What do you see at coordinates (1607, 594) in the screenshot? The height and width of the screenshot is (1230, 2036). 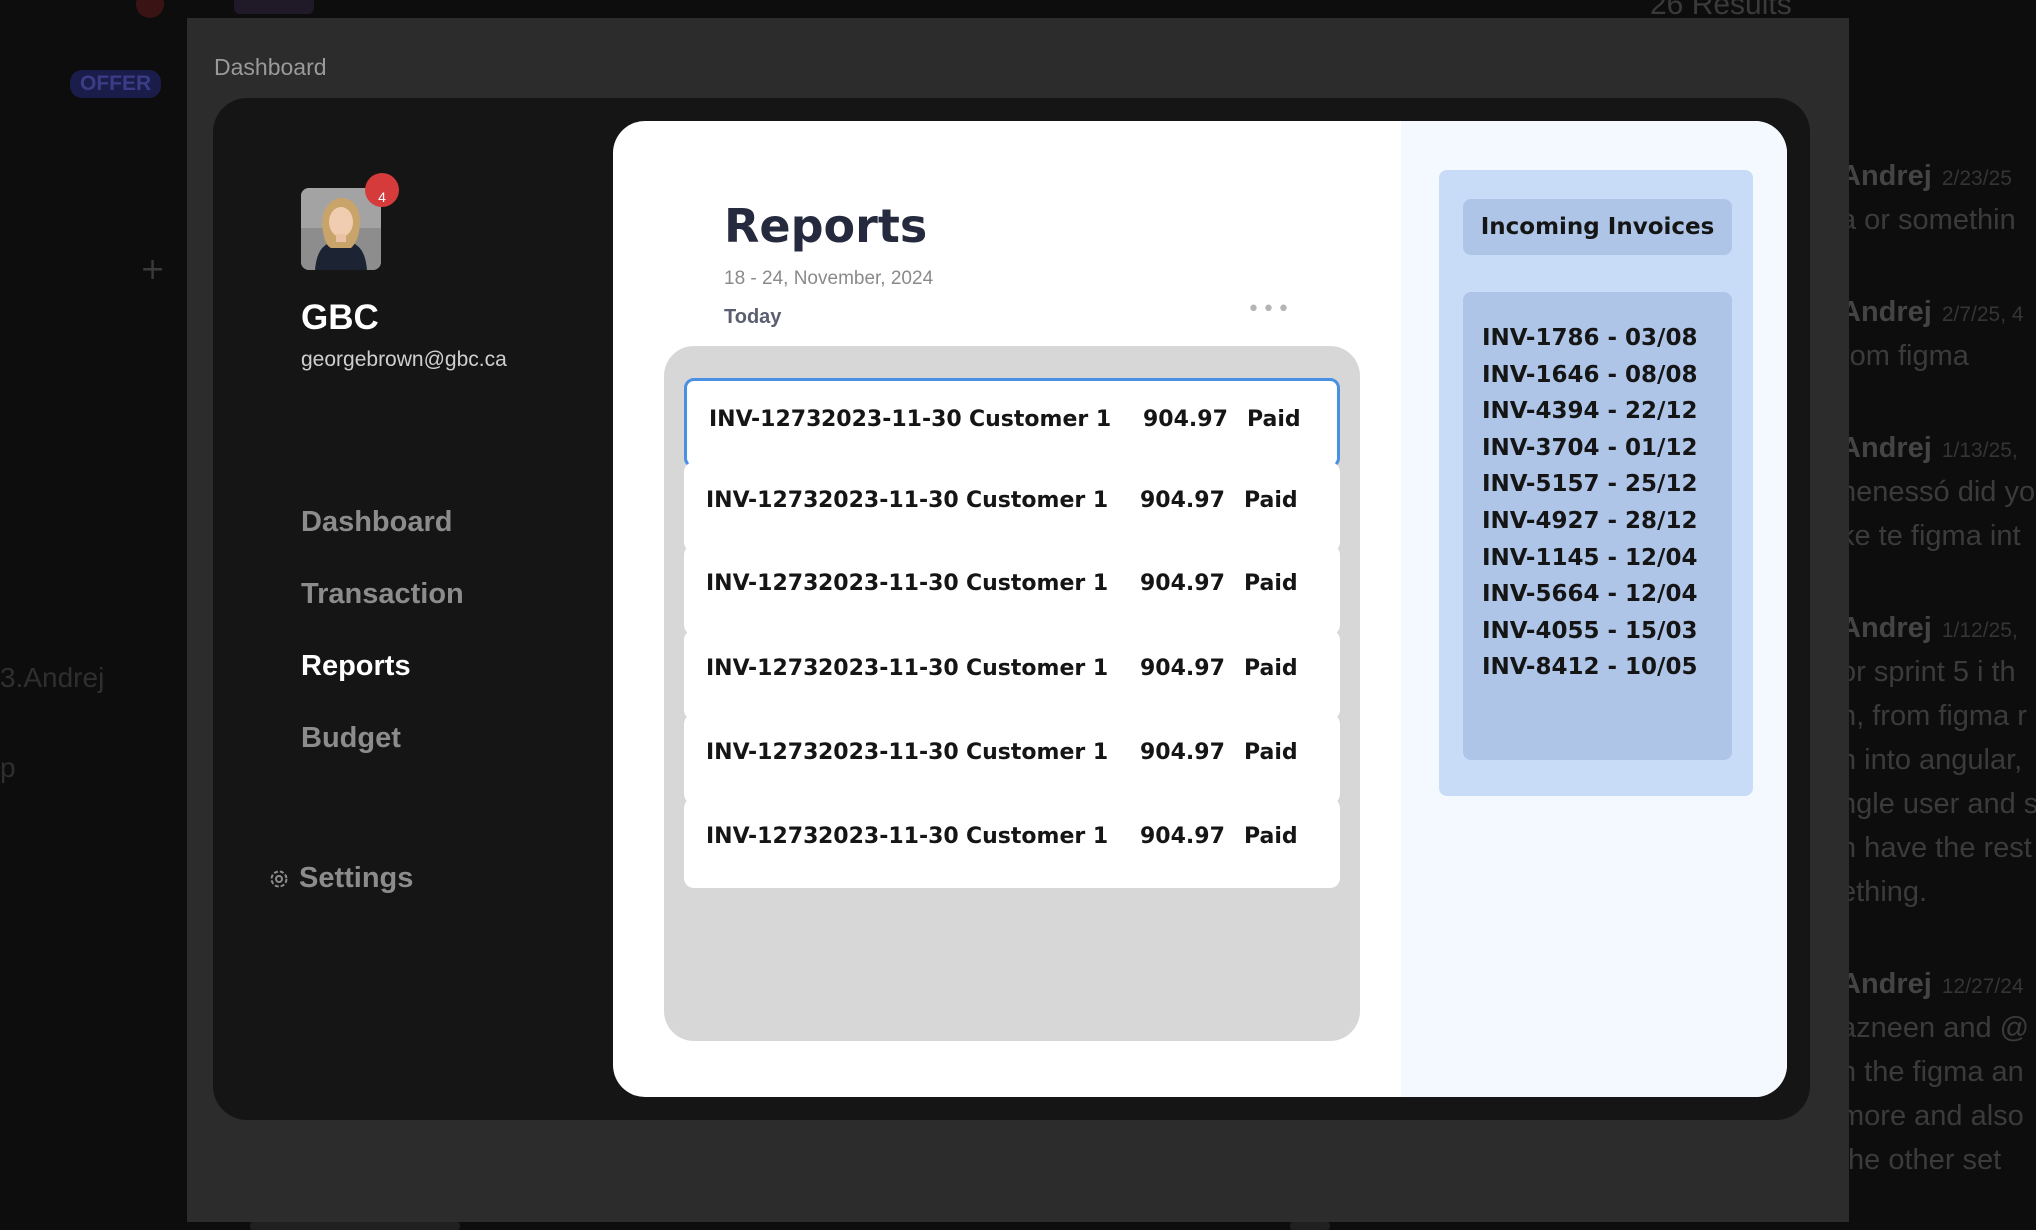 I see `list-item: INV-5664 - 12/04` at bounding box center [1607, 594].